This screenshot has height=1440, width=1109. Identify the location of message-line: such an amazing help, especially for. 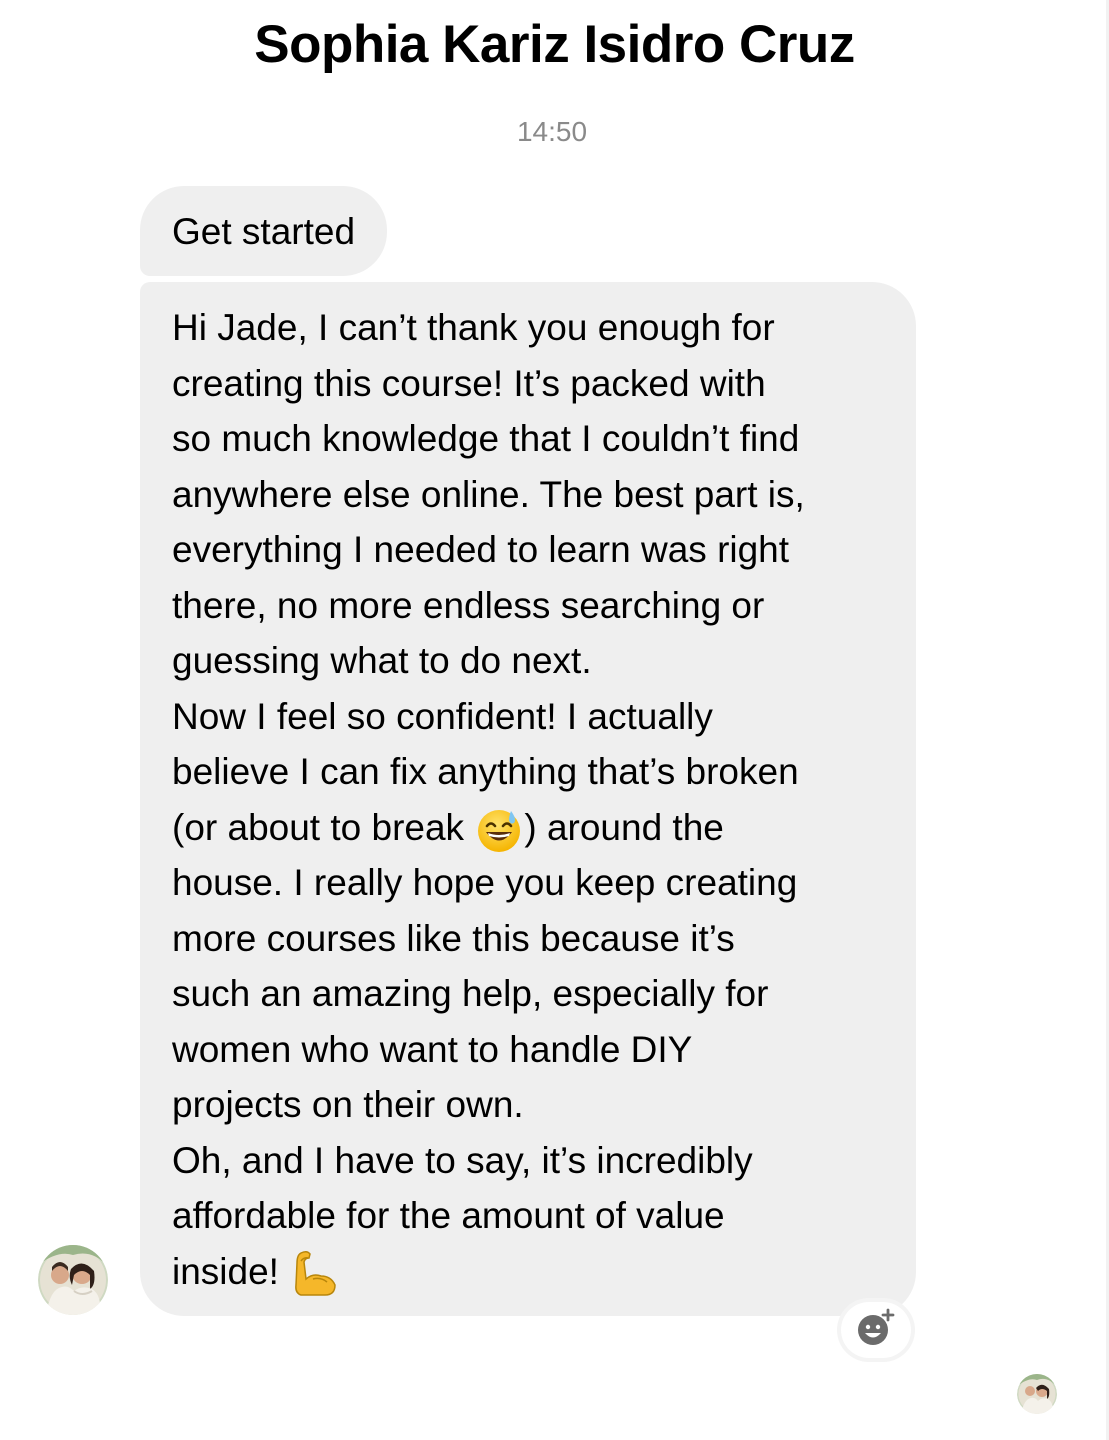
(470, 993).